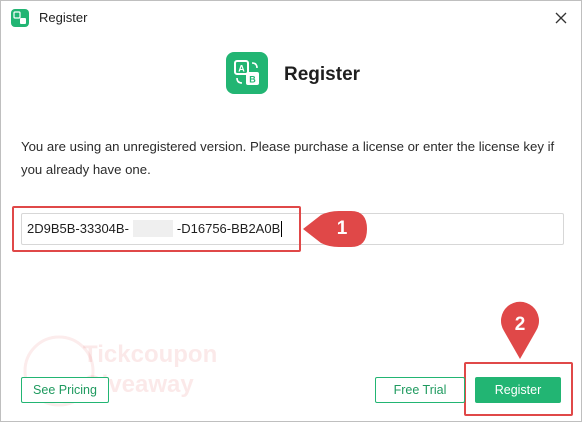 The width and height of the screenshot is (582, 422). Describe the element at coordinates (518, 390) in the screenshot. I see `register-button: Register` at that location.